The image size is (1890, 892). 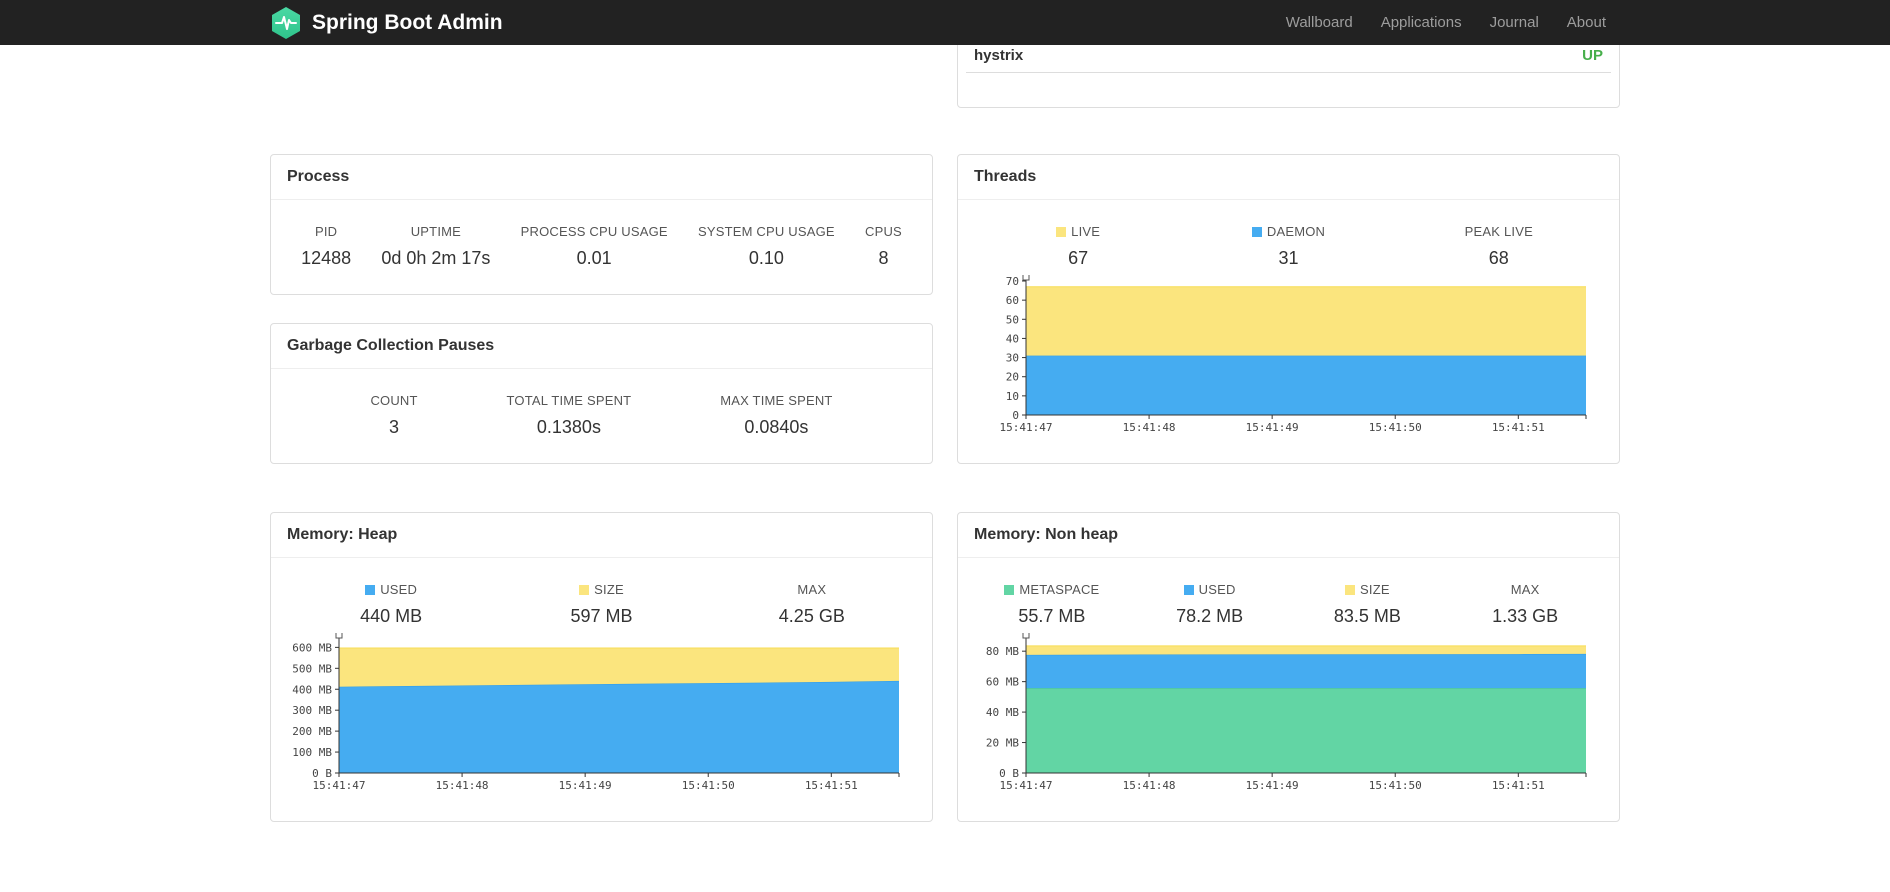 I want to click on metric-value: 78.2 MB, so click(x=1210, y=616).